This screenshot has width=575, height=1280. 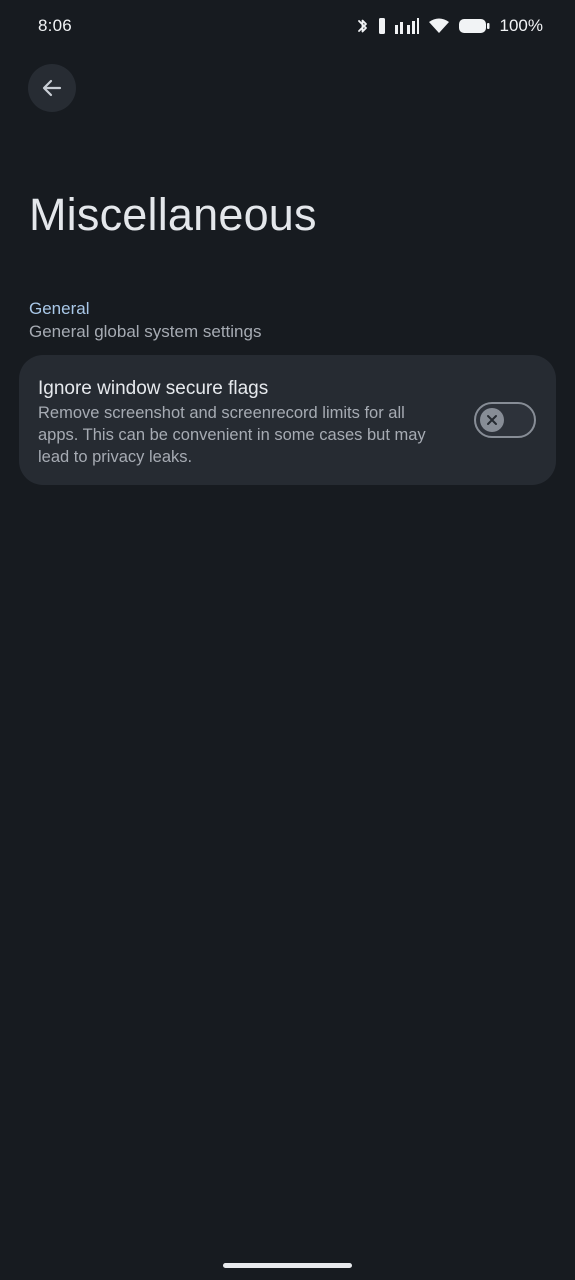 I want to click on wifi-icon, so click(x=439, y=26).